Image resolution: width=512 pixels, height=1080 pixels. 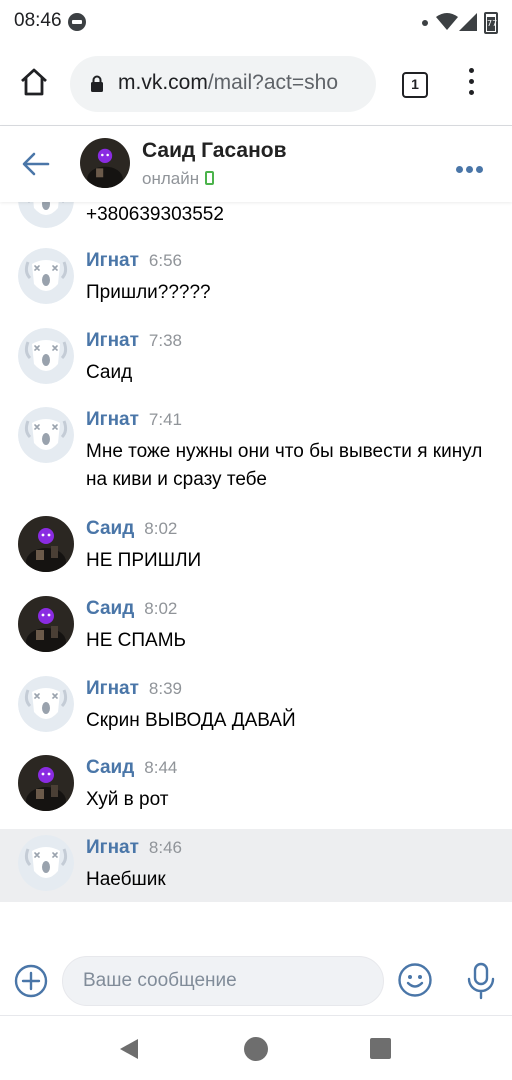 I want to click on microphone-icon, so click(x=481, y=981).